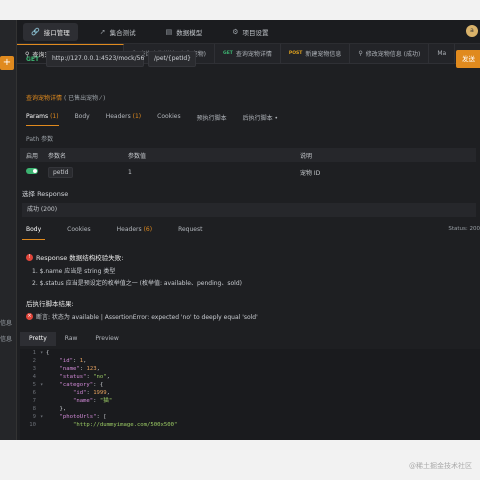 Image resolution: width=480 pixels, height=480 pixels. I want to click on rocket-icon: ➚, so click(102, 31).